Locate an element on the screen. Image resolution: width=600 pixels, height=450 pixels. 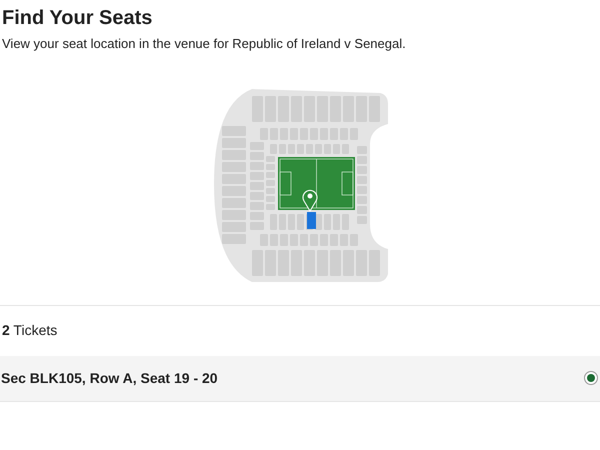
seat-section-highlight is located at coordinates (311, 220).